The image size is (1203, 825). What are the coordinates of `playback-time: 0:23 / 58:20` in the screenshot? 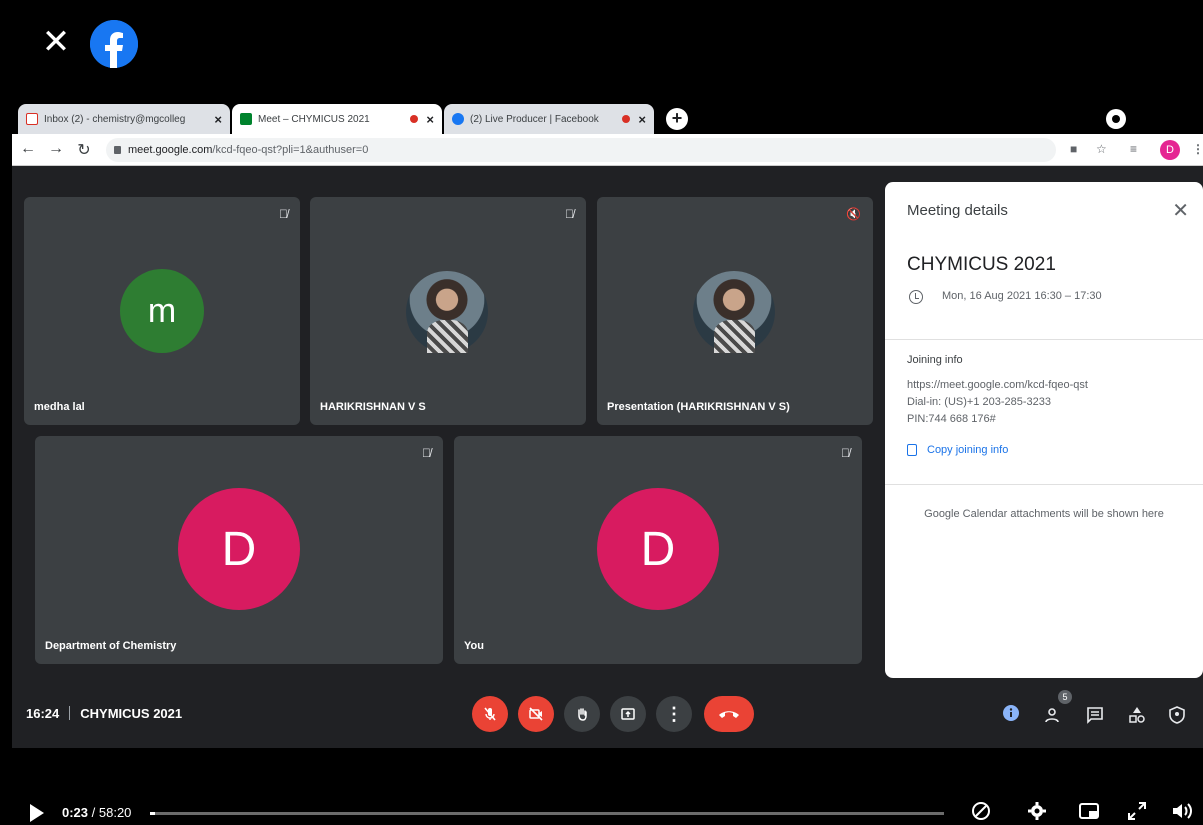 It's located at (97, 812).